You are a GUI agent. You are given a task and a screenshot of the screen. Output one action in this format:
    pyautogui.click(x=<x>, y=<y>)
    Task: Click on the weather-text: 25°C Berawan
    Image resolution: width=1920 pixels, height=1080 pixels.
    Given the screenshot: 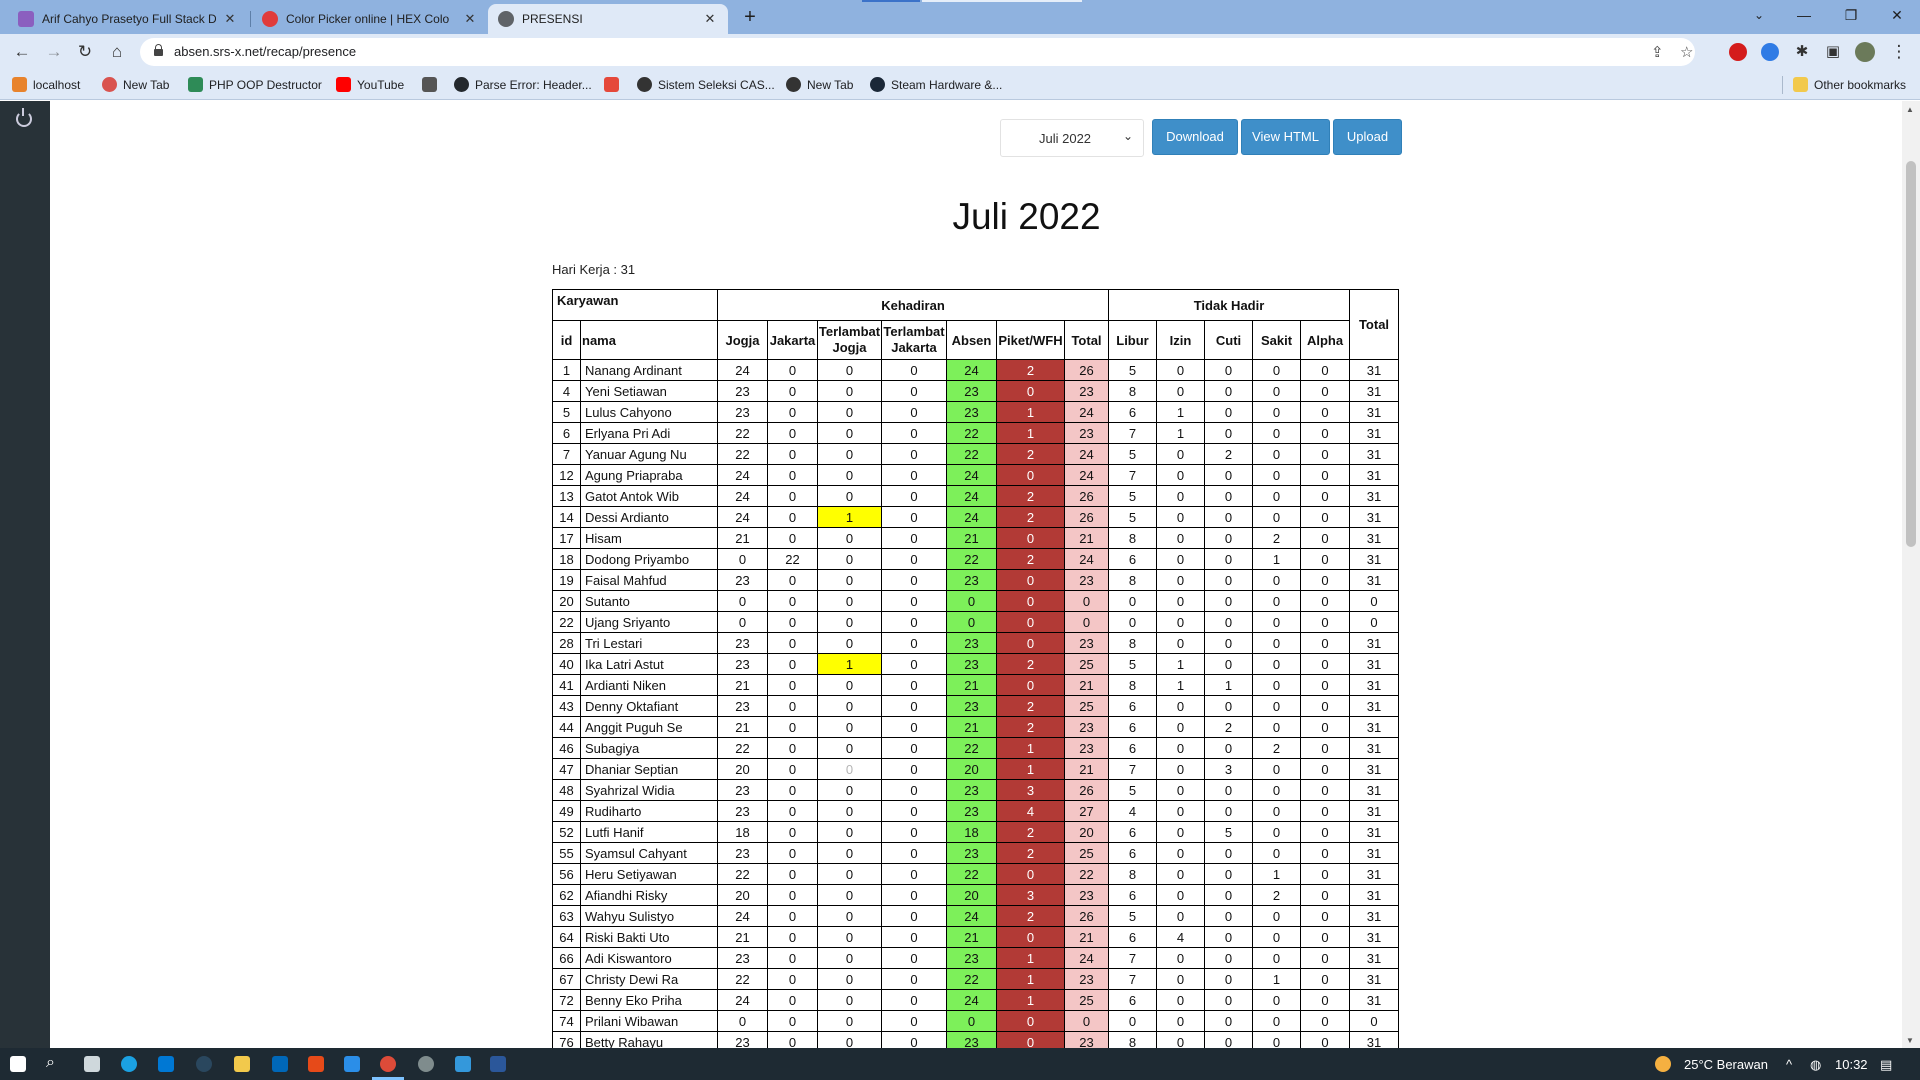 What is the action you would take?
    pyautogui.click(x=1726, y=1064)
    